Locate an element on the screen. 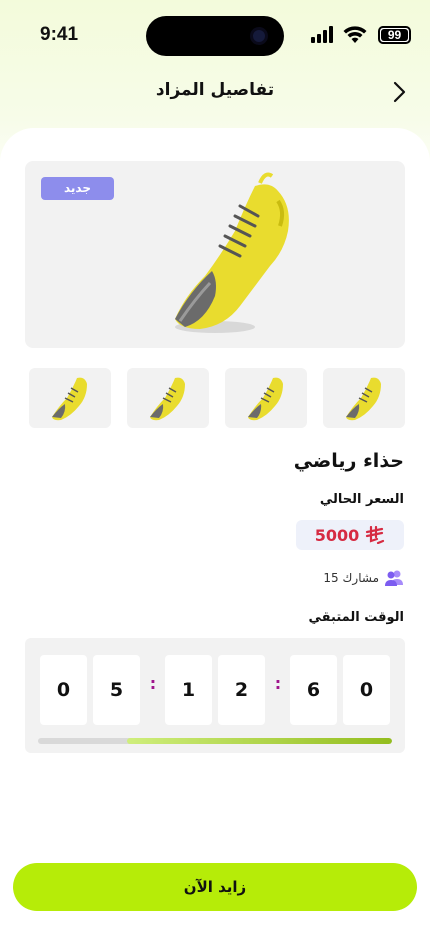  time-progress-bar is located at coordinates (215, 741).